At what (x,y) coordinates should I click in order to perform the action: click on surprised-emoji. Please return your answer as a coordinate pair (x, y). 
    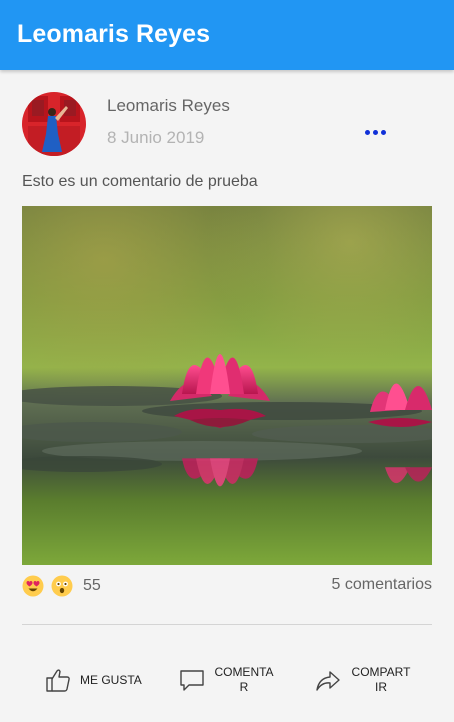
    Looking at the image, I should click on (62, 586).